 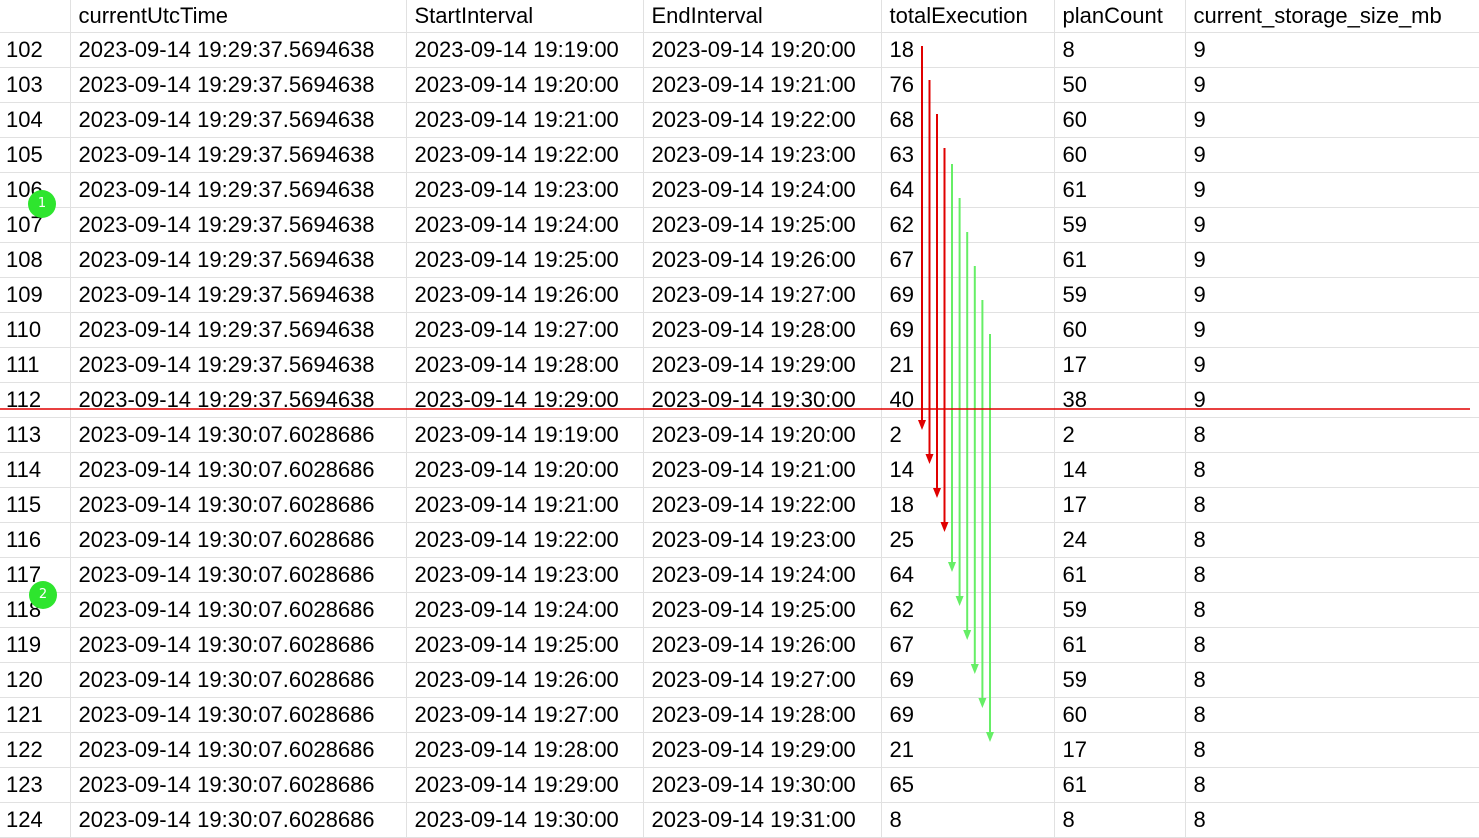 What do you see at coordinates (35, 435) in the screenshot?
I see `row-number: 113` at bounding box center [35, 435].